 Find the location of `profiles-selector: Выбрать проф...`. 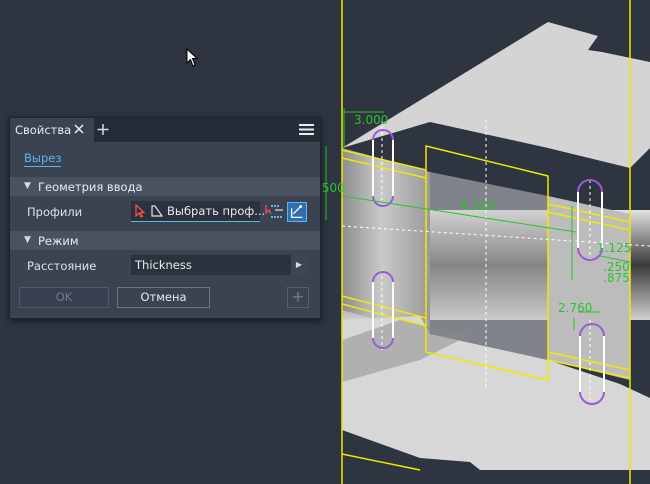

profiles-selector: Выбрать проф... is located at coordinates (198, 211).